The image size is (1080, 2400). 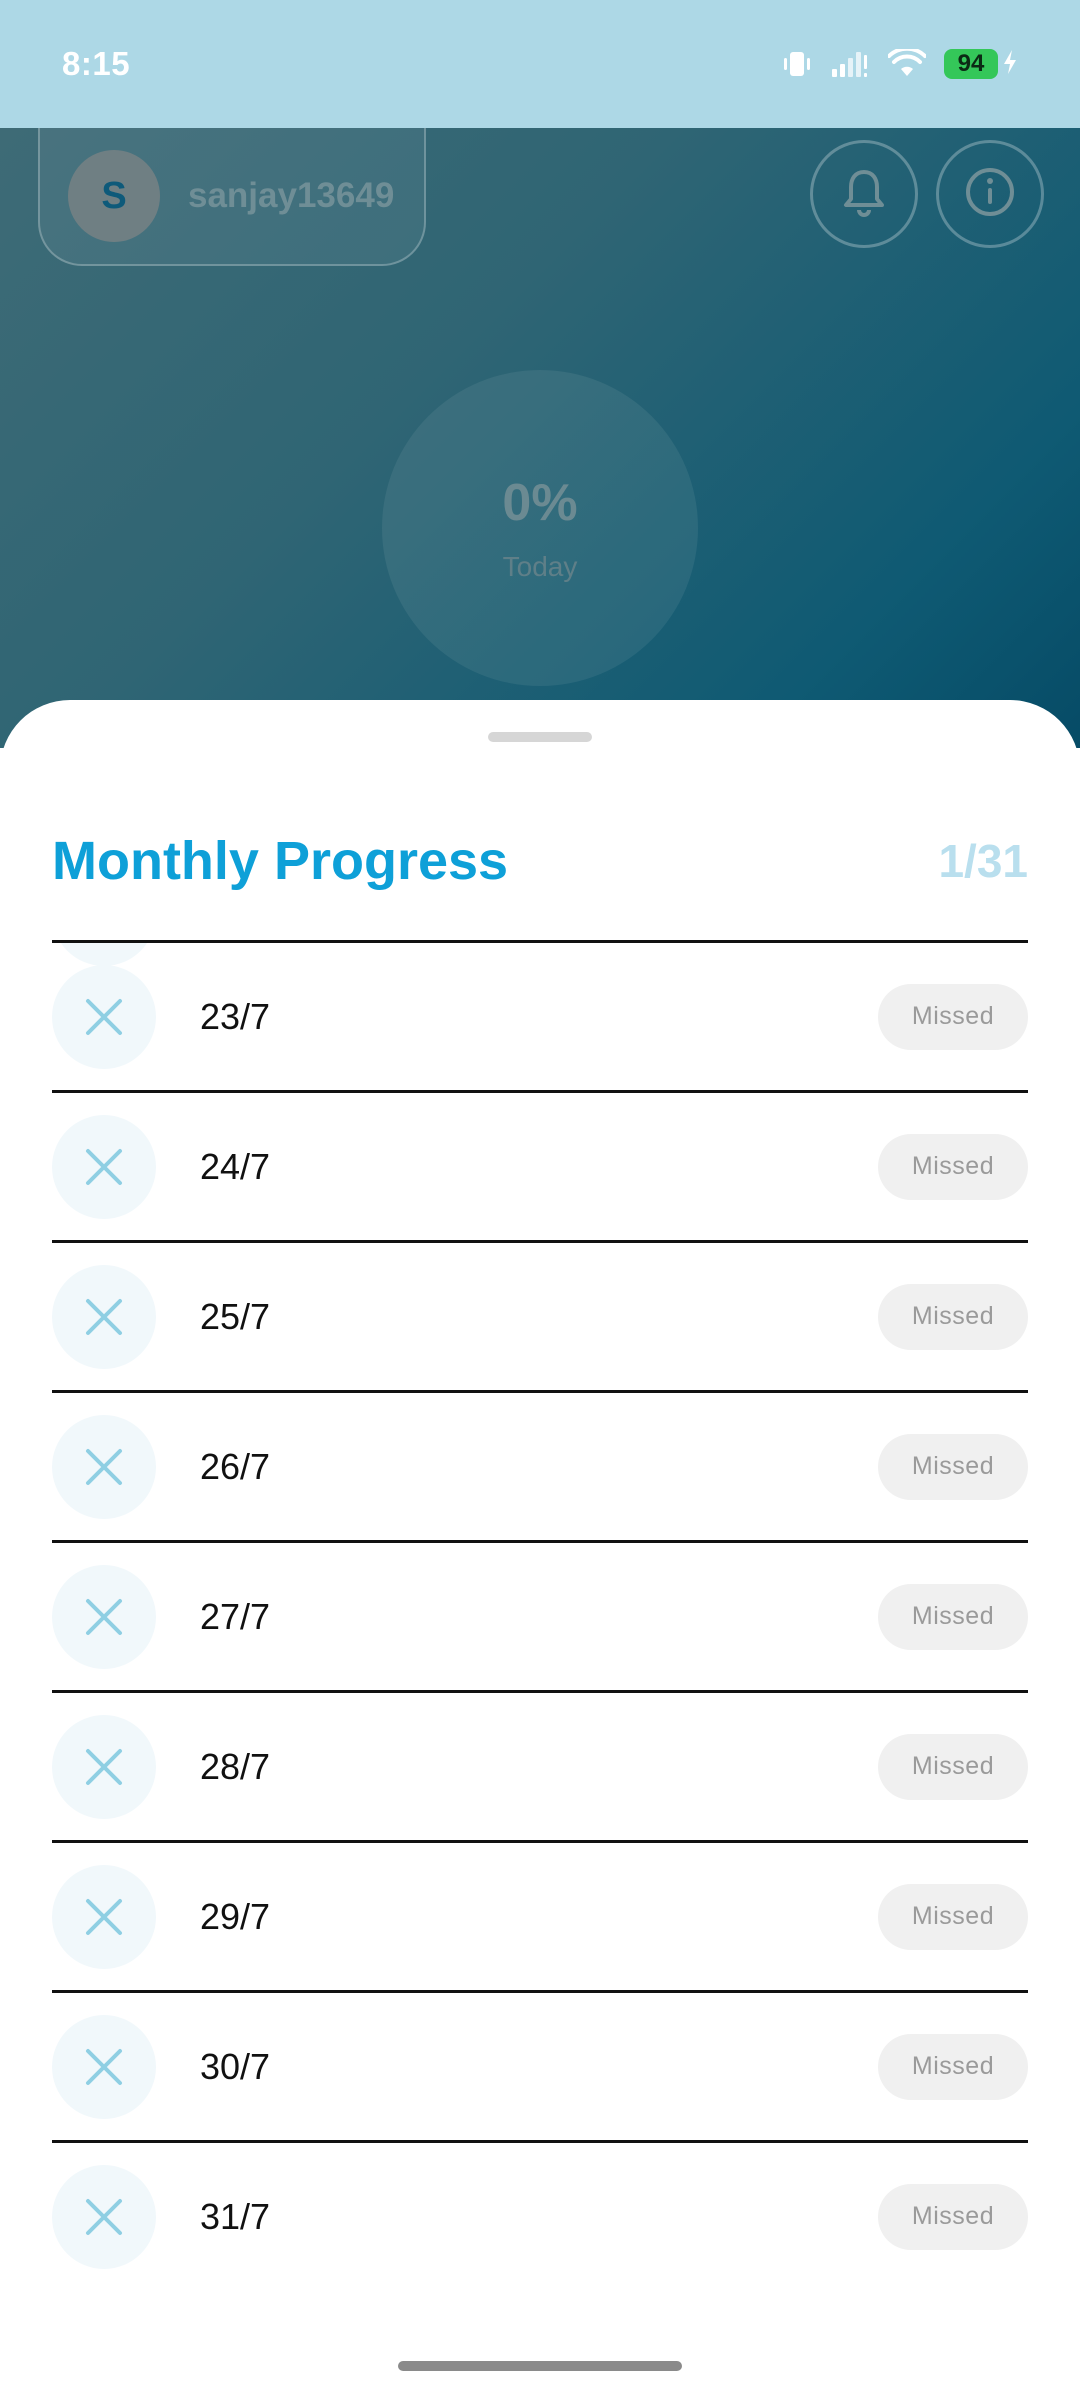 I want to click on row-date: 31/7, so click(x=235, y=2216).